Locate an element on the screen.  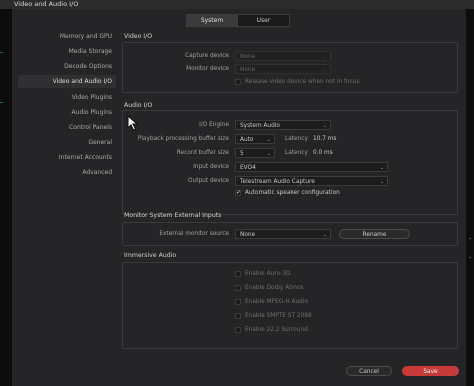
external-monitor-source-label: External monitor source is located at coordinates (194, 234).